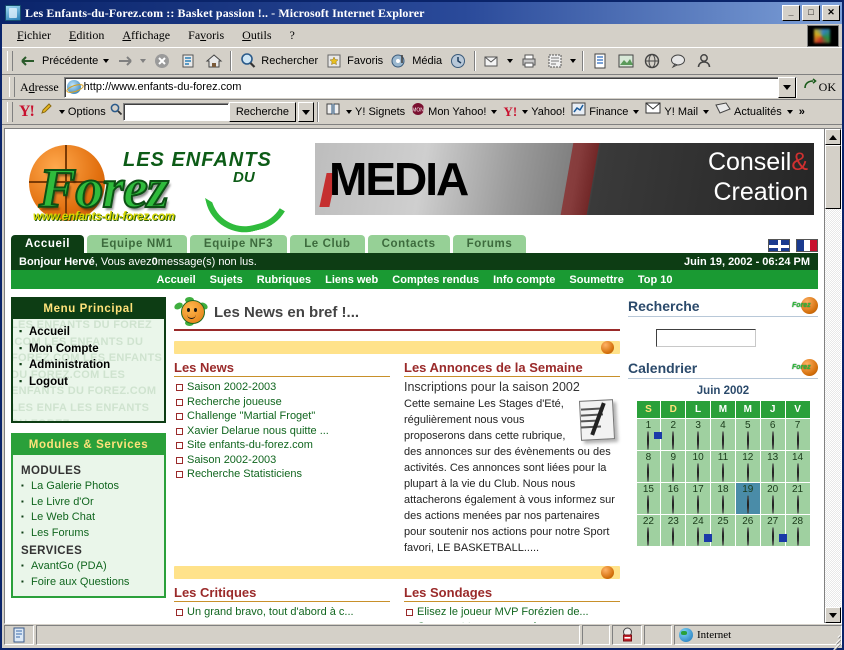 This screenshot has height=650, width=844. I want to click on subnav-soumettre: Soumettre, so click(596, 280).